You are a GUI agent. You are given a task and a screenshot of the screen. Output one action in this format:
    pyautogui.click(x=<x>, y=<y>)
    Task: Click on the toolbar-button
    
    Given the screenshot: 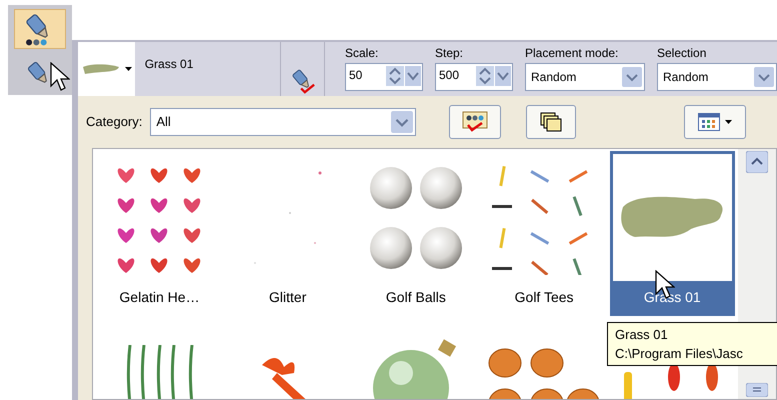 What is the action you would take?
    pyautogui.click(x=551, y=122)
    